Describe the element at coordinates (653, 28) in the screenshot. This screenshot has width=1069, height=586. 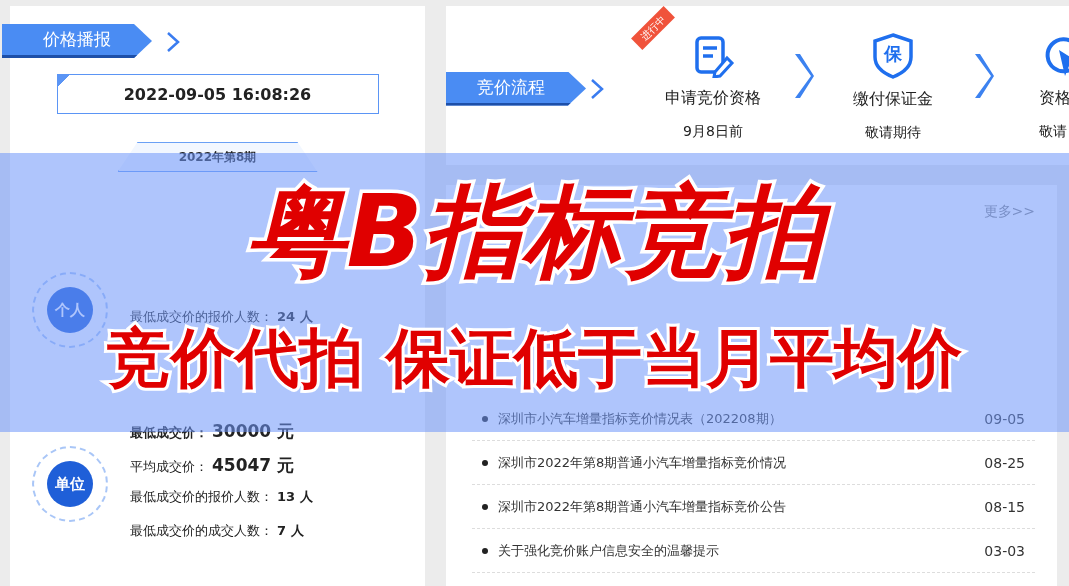
I see `status-tag: 进行中` at that location.